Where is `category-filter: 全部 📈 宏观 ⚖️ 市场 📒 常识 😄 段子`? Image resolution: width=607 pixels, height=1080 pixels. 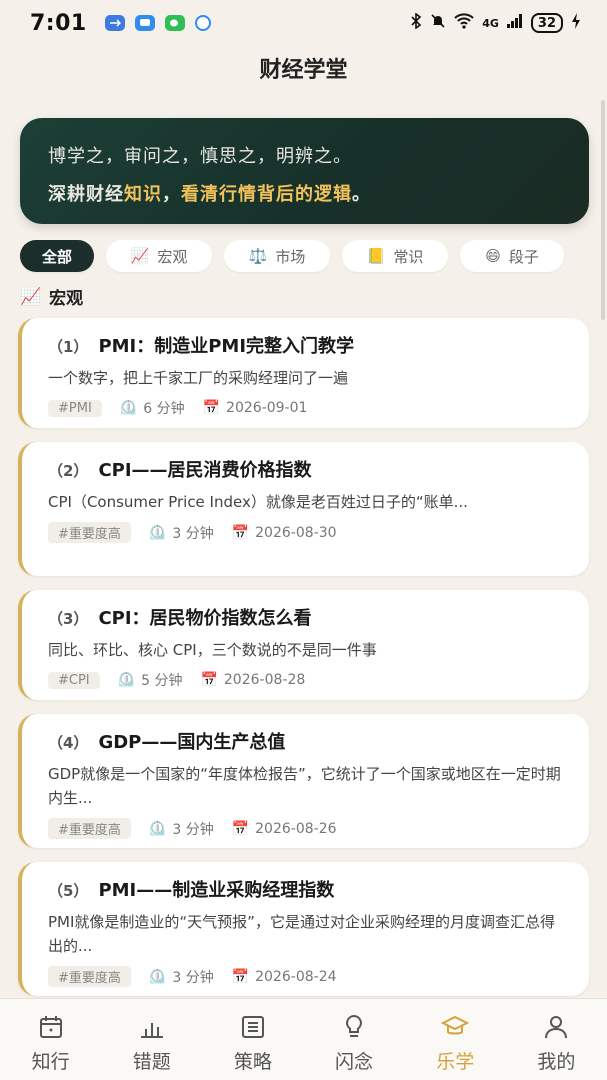 category-filter: 全部 📈 宏观 ⚖️ 市场 📒 常识 😄 段子 is located at coordinates (305, 257).